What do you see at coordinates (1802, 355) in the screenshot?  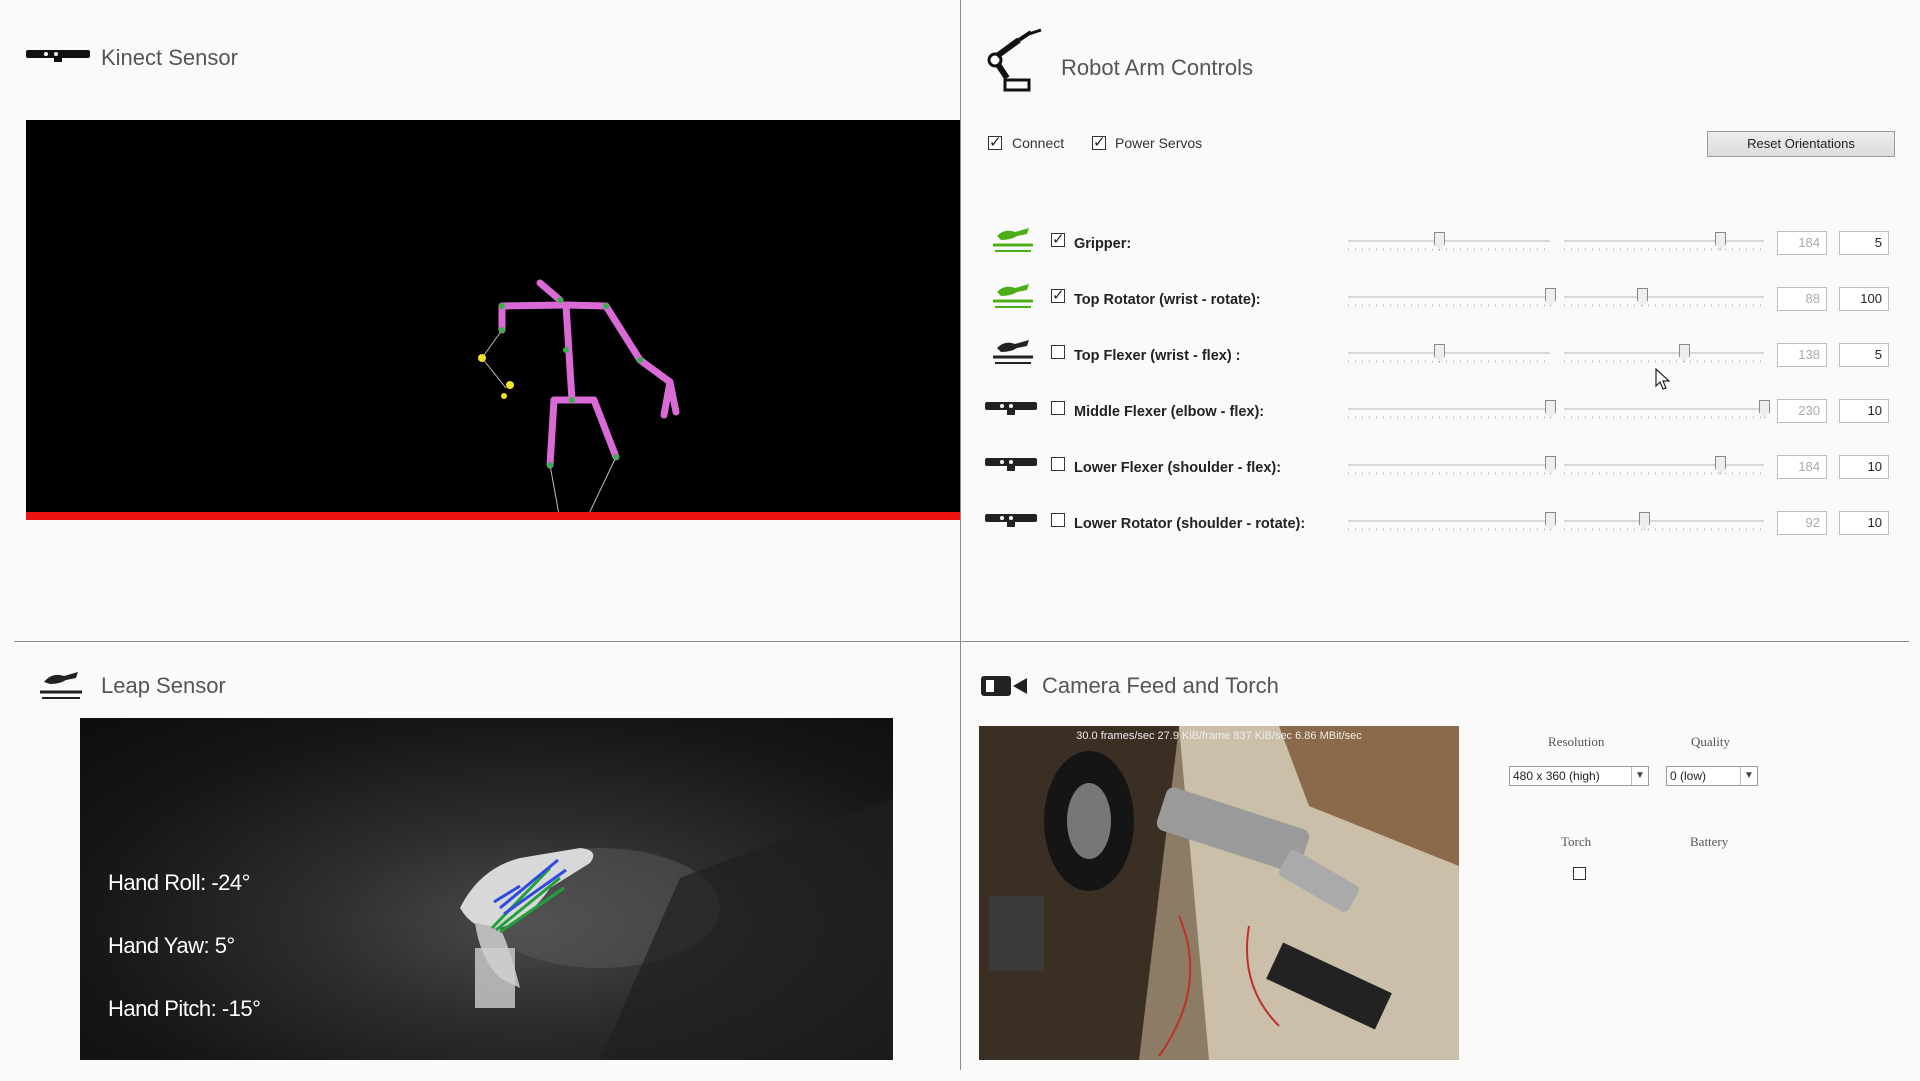 I see `joint-position-value: 138` at bounding box center [1802, 355].